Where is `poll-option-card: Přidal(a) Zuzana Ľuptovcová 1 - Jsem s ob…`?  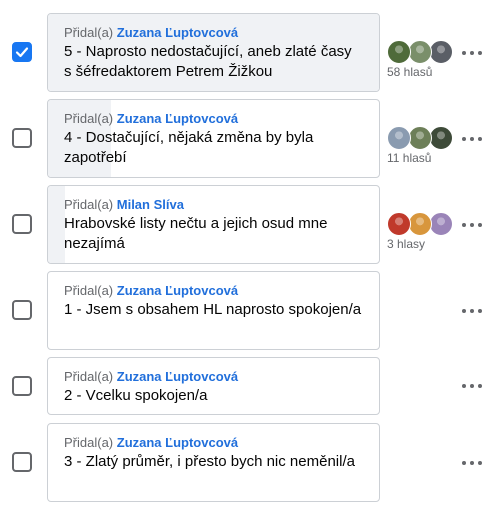 poll-option-card: Přidal(a) Zuzana Ľuptovcová 1 - Jsem s ob… is located at coordinates (213, 310).